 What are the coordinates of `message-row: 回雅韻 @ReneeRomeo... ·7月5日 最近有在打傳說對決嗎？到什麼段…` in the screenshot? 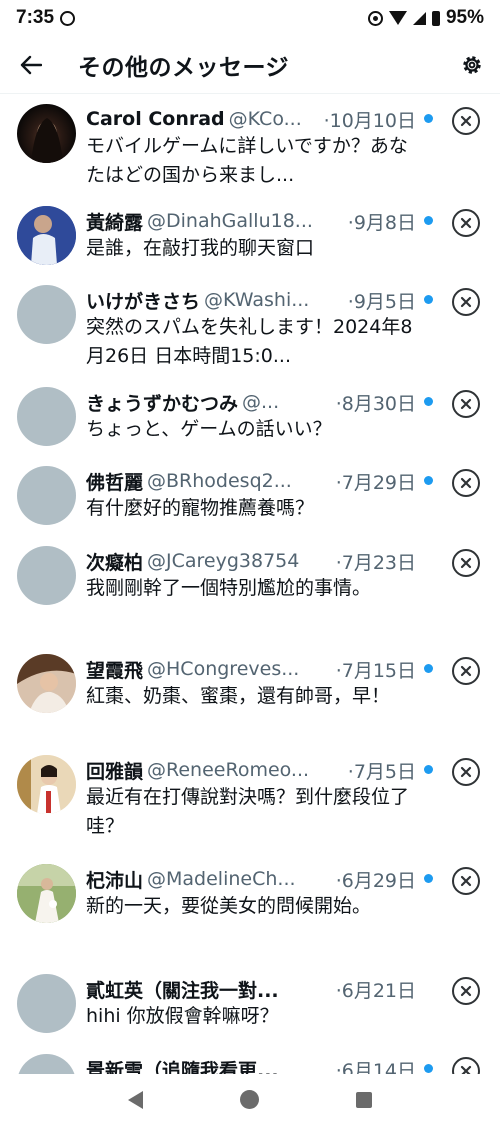 It's located at (250, 799).